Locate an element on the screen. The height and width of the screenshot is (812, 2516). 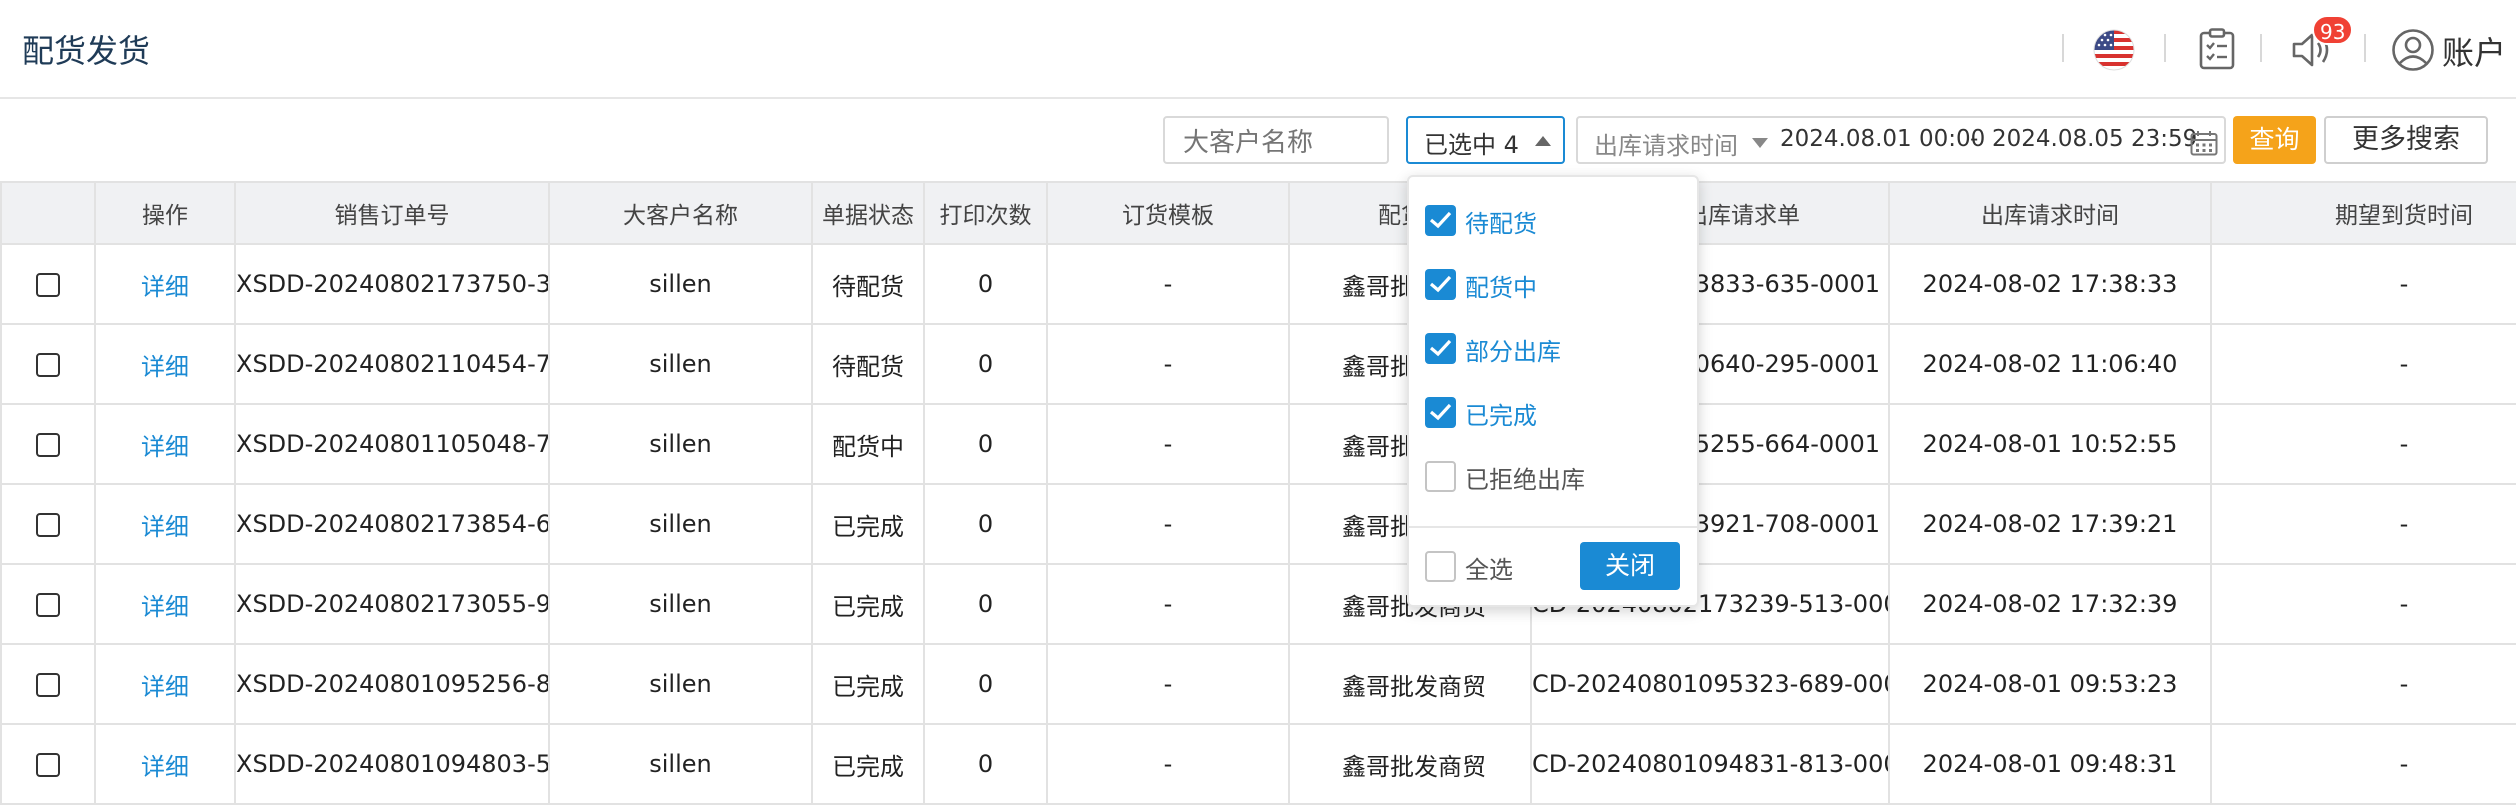
page-title: 配货发货 is located at coordinates (86, 51).